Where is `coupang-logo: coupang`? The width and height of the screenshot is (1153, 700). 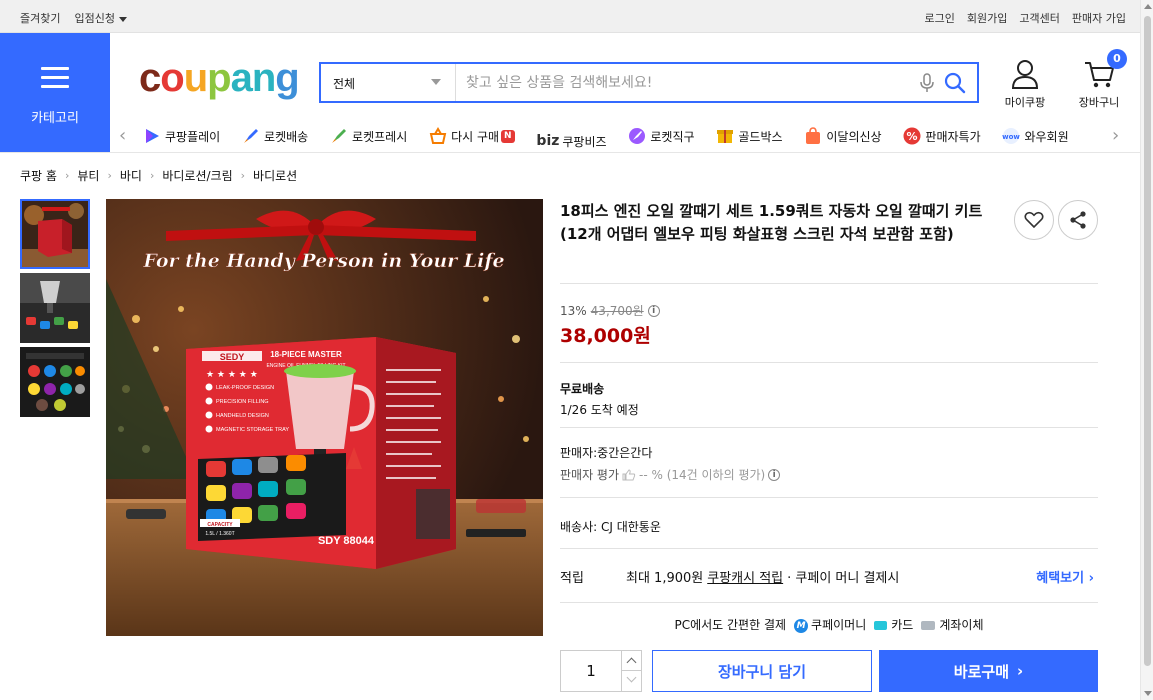
coupang-logo: coupang is located at coordinates (219, 78).